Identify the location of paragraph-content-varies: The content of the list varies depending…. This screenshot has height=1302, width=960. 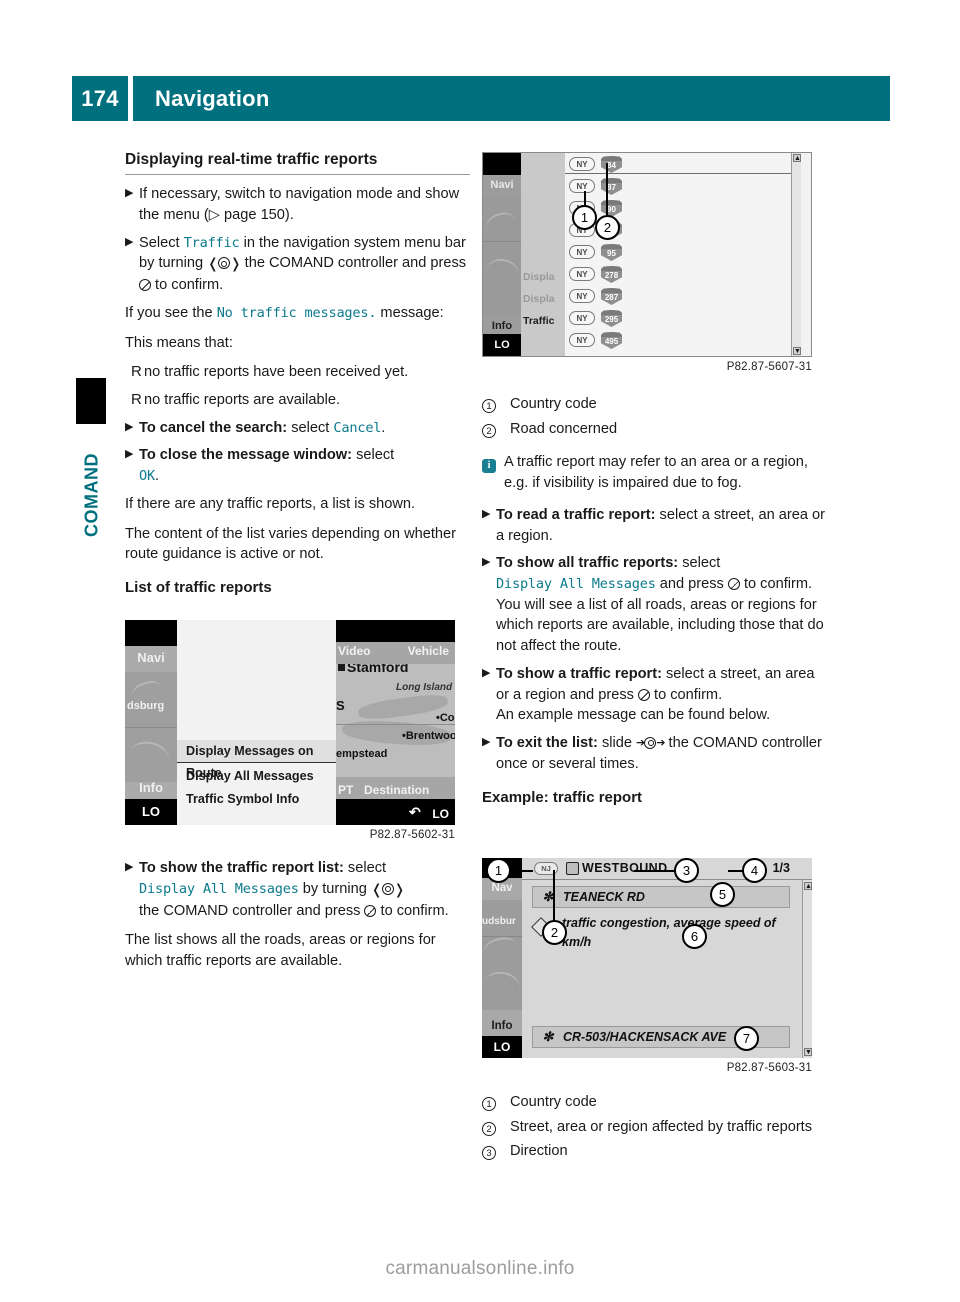
(291, 544).